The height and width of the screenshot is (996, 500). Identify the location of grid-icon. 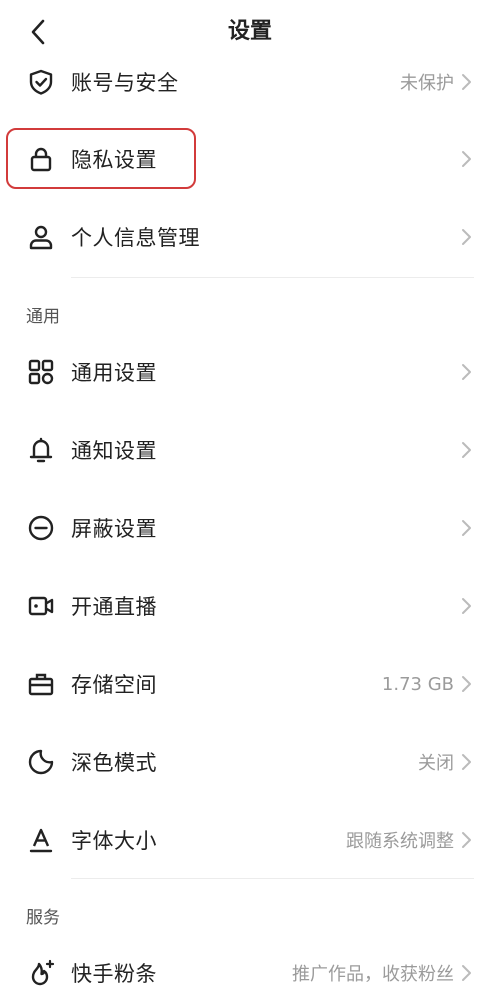
(41, 372).